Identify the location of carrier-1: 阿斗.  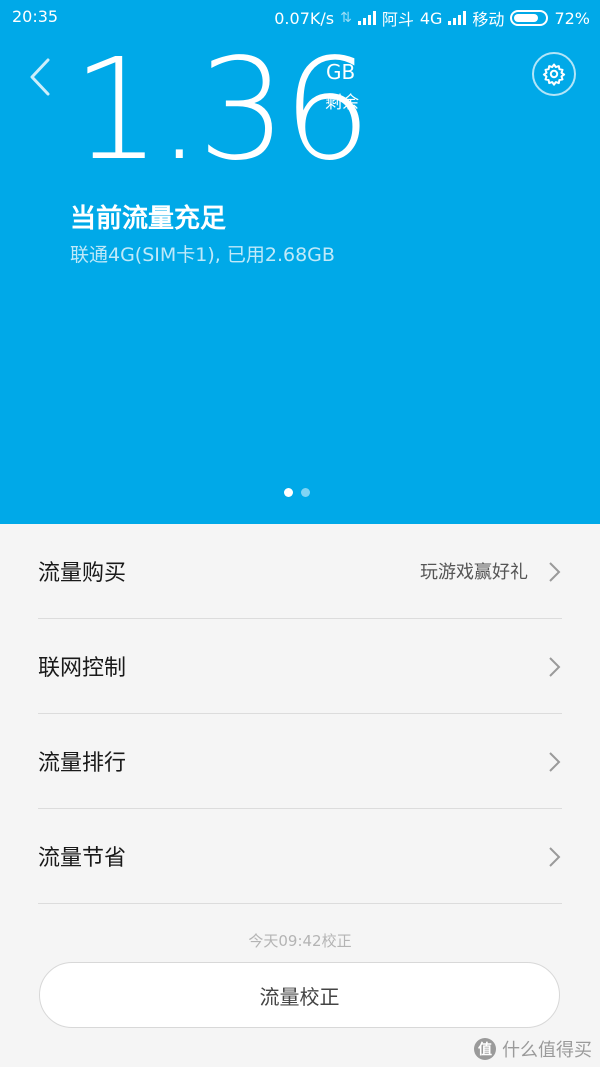
(397, 19).